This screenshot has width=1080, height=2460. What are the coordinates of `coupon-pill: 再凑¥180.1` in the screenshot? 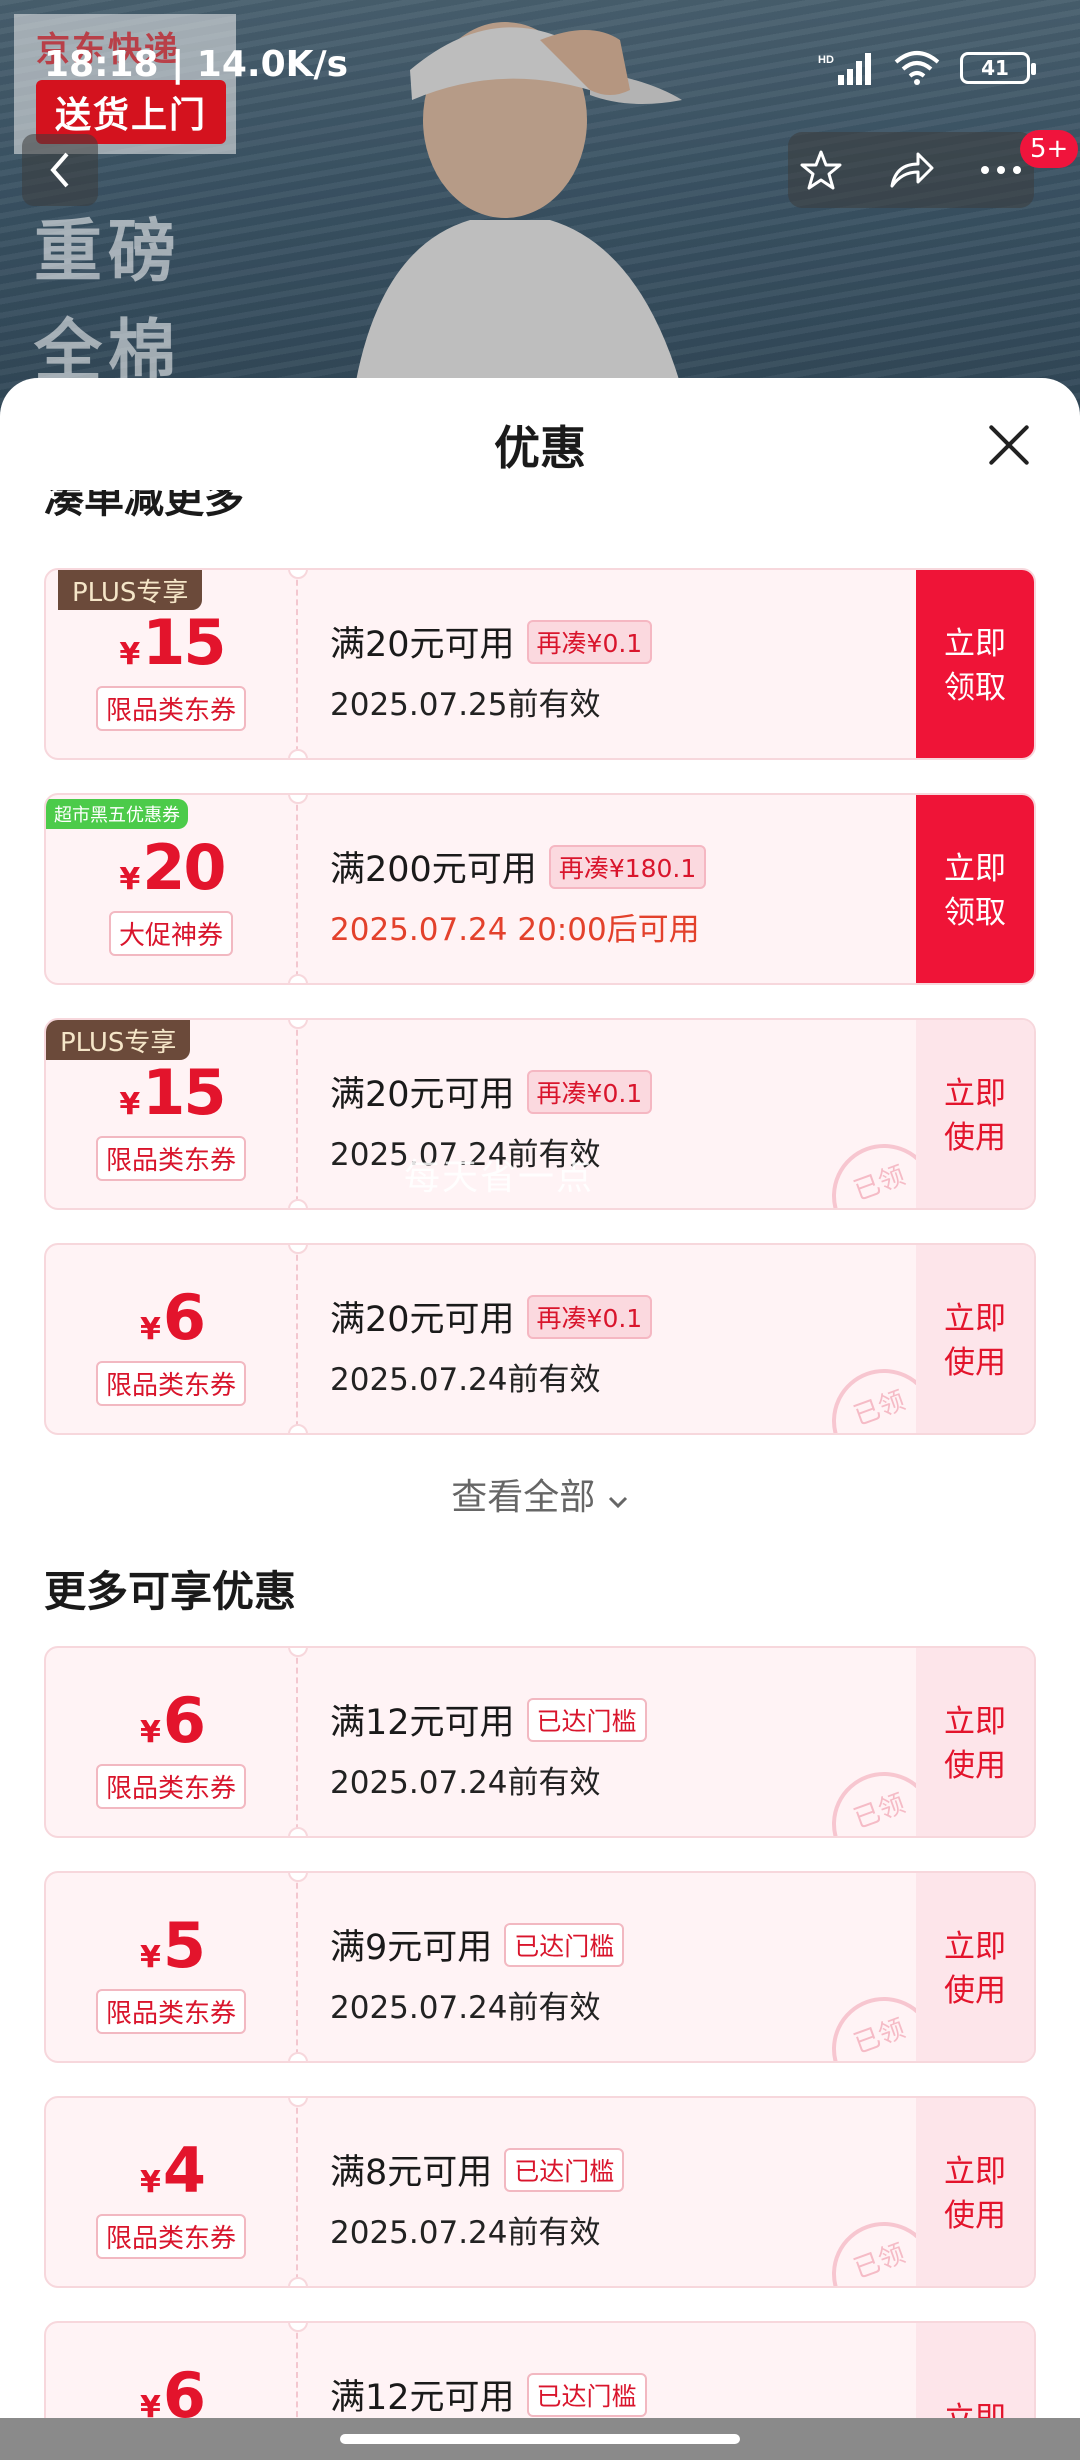 It's located at (627, 866).